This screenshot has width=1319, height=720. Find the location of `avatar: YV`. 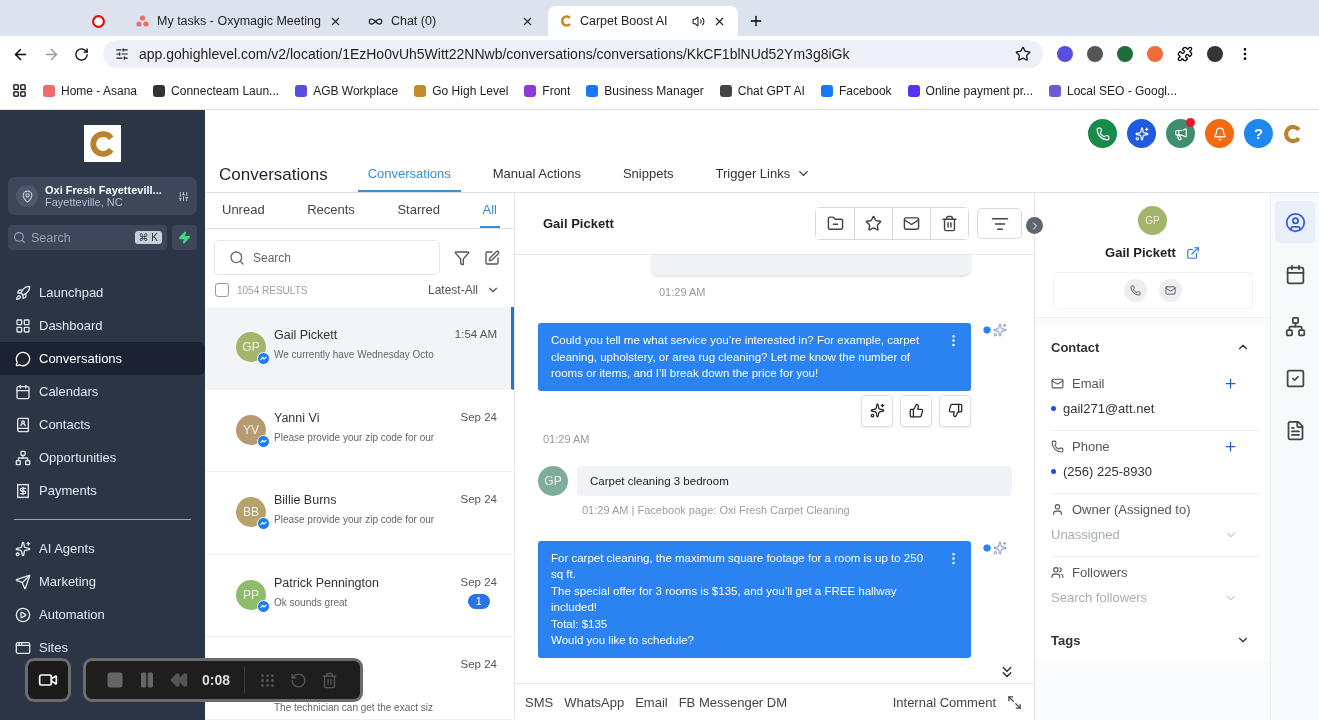

avatar: YV is located at coordinates (251, 429).